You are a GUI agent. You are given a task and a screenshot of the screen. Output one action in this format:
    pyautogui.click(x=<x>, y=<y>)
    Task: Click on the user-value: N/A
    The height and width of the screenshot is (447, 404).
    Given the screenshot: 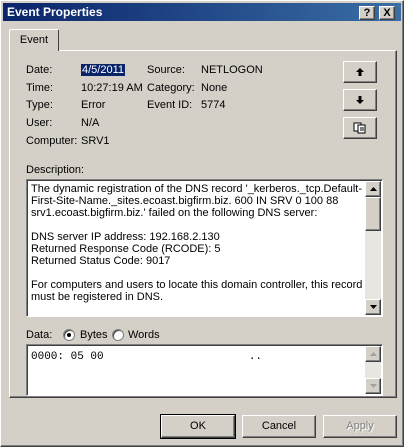 What is the action you would take?
    pyautogui.click(x=90, y=123)
    